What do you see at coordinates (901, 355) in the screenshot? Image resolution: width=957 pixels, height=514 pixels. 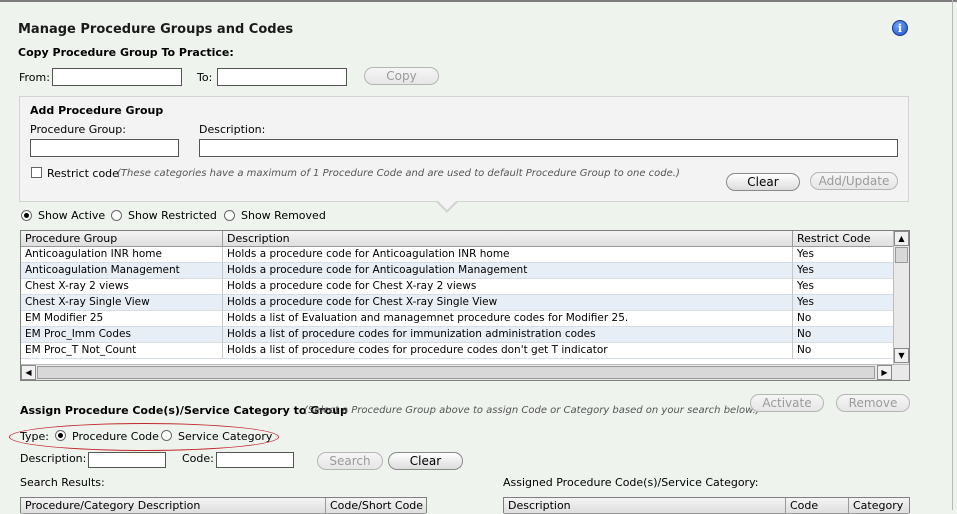 I see `scroll-down-icon: ▼` at bounding box center [901, 355].